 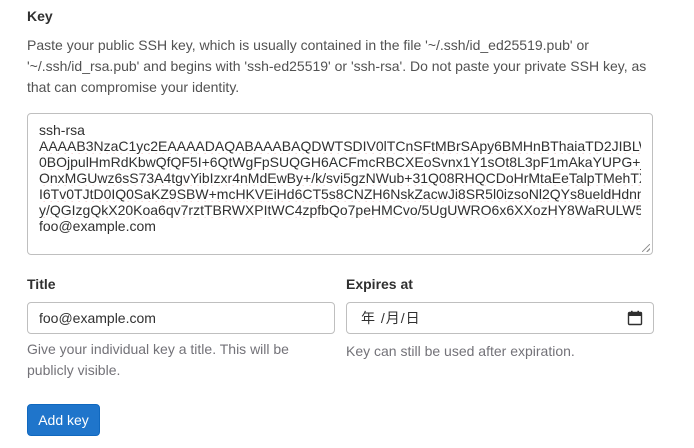 I want to click on resize-grip-icon, so click(x=646, y=248).